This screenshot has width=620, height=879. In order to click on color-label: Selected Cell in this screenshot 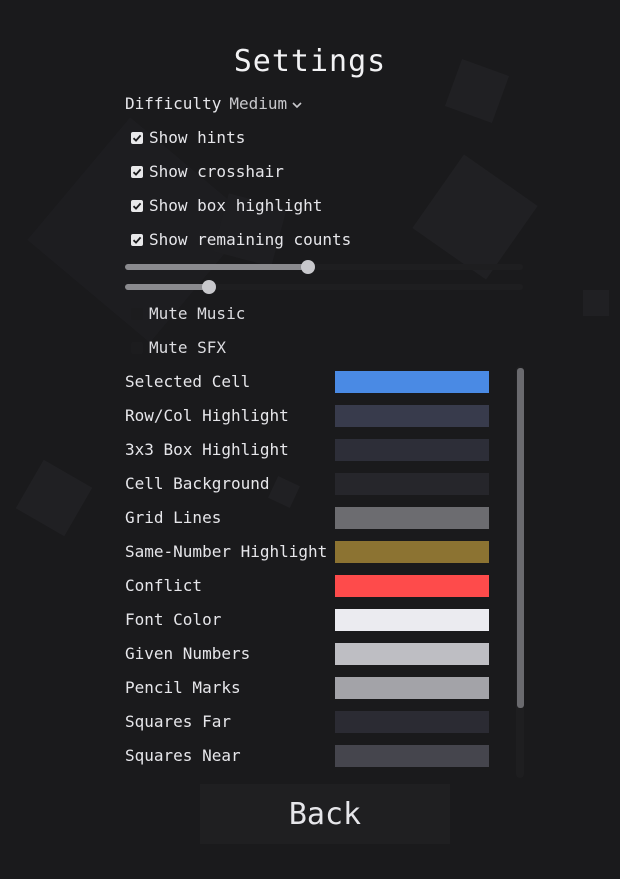, I will do `click(188, 381)`.